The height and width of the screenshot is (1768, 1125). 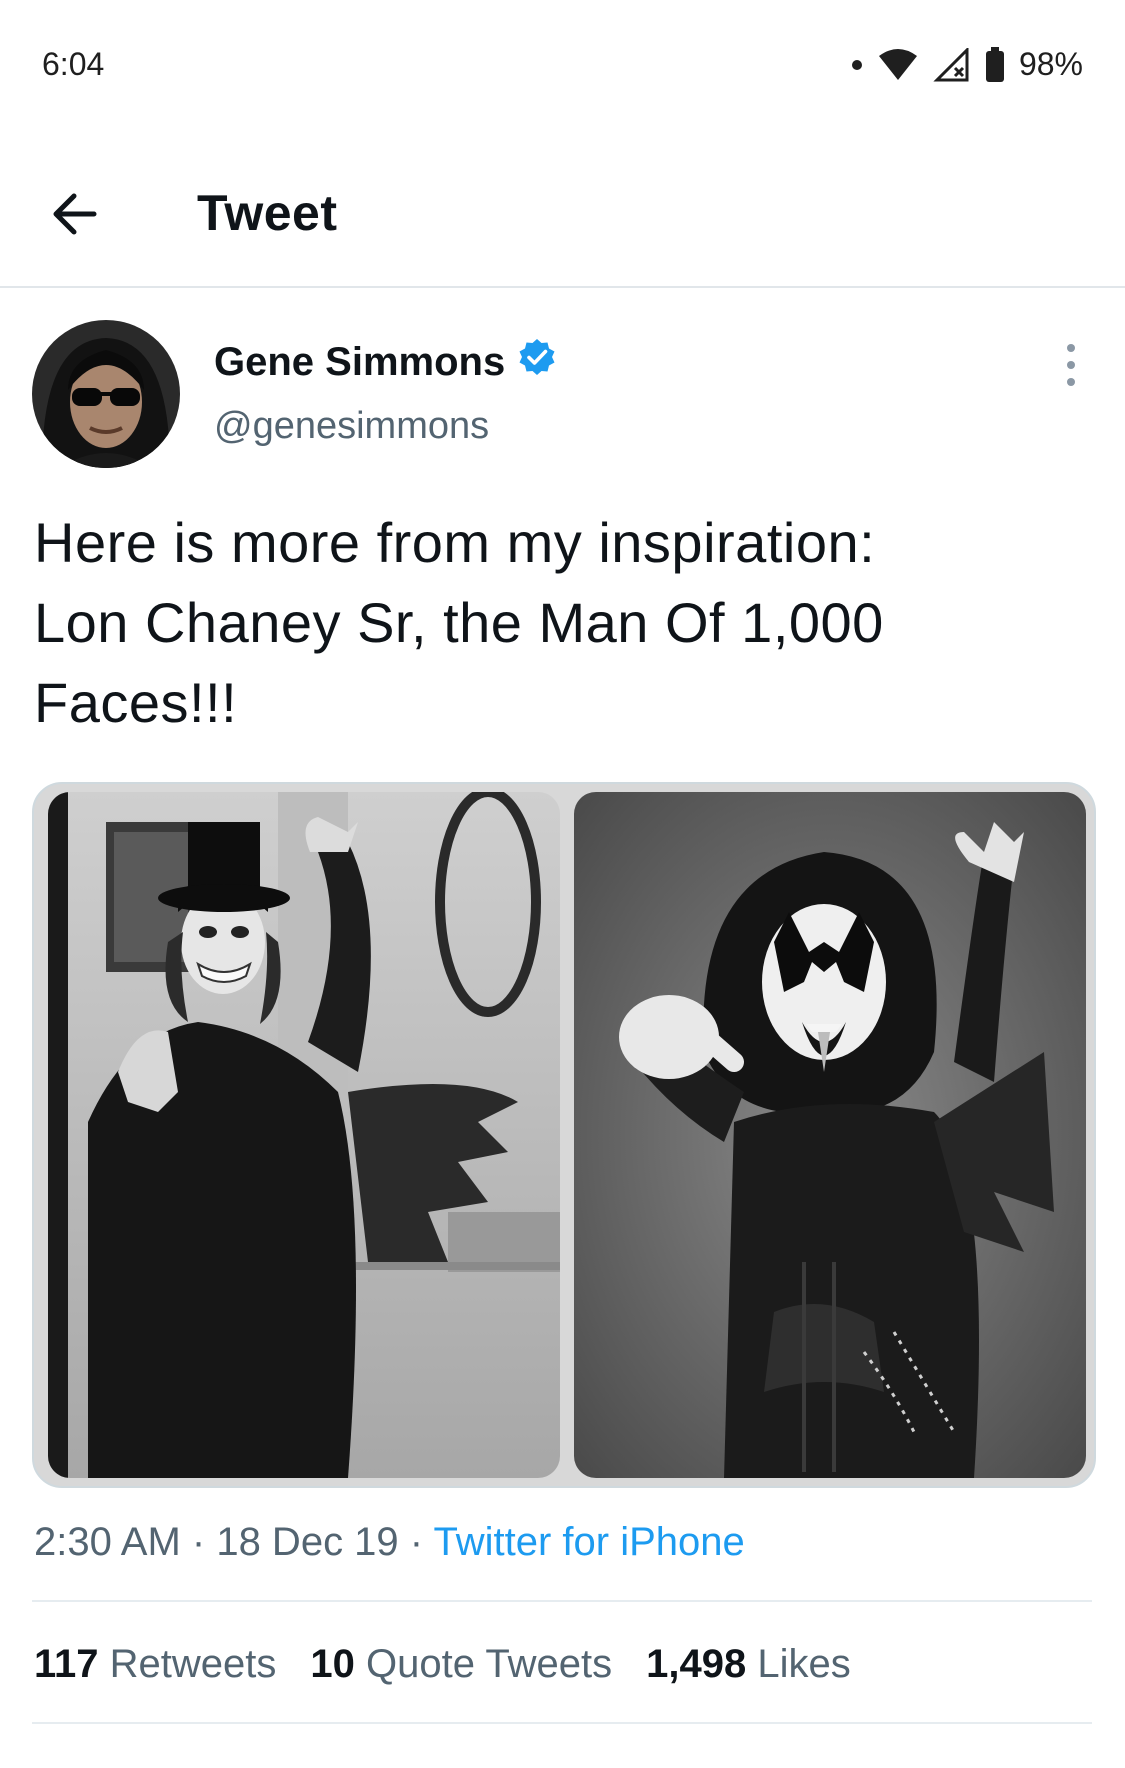 I want to click on tweet-time: 2:30 AM, so click(x=107, y=1542).